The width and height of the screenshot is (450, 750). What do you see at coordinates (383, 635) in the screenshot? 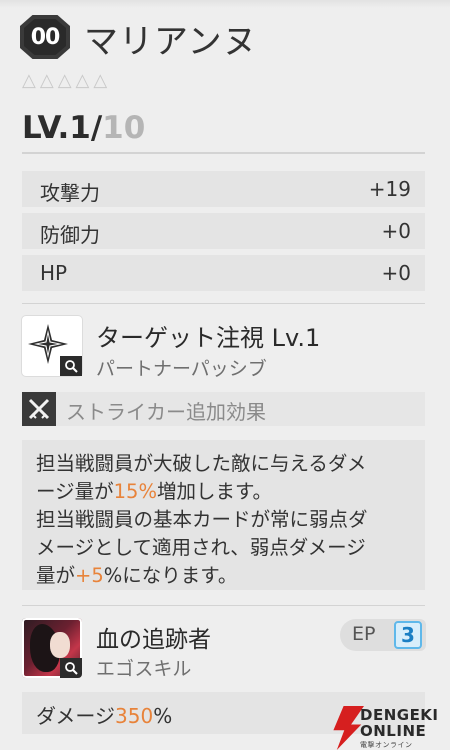
I see `ep-cost: EP 3` at bounding box center [383, 635].